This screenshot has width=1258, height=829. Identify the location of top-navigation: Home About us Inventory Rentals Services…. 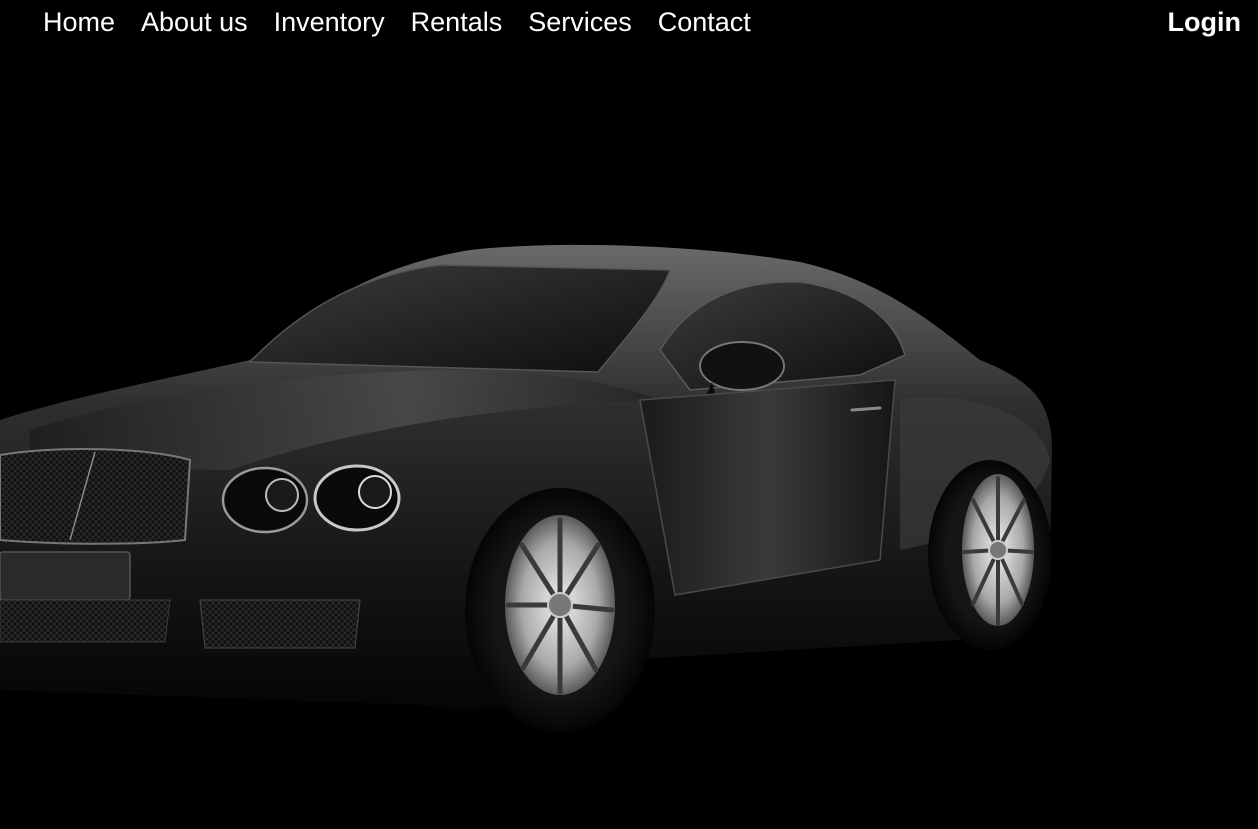
(629, 23).